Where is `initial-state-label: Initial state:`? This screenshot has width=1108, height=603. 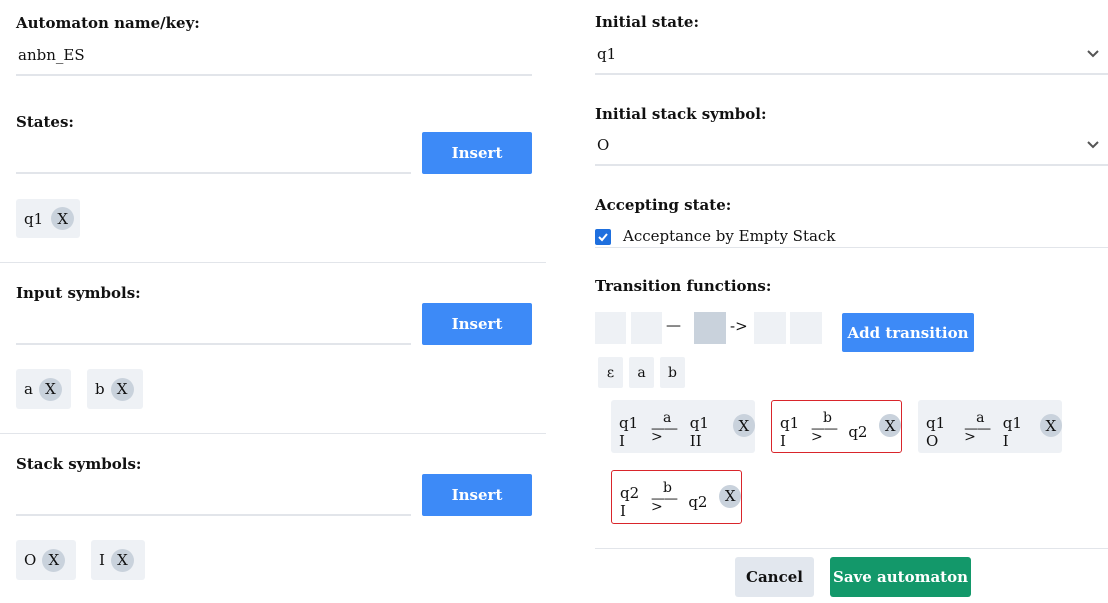 initial-state-label: Initial state: is located at coordinates (647, 22).